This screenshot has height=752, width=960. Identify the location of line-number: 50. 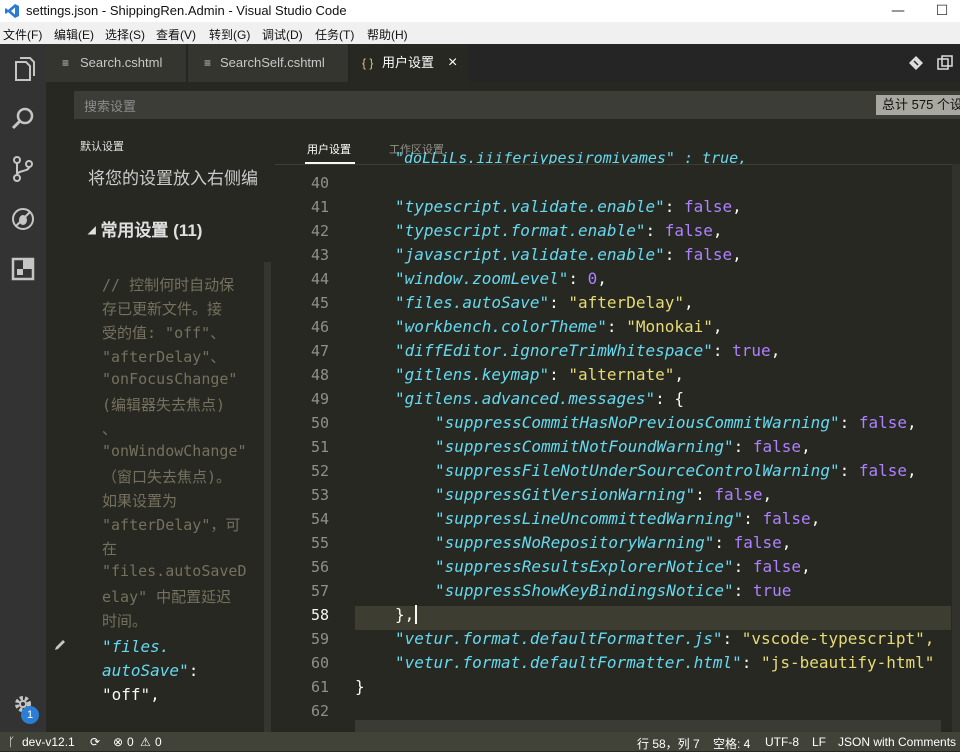
(319, 423).